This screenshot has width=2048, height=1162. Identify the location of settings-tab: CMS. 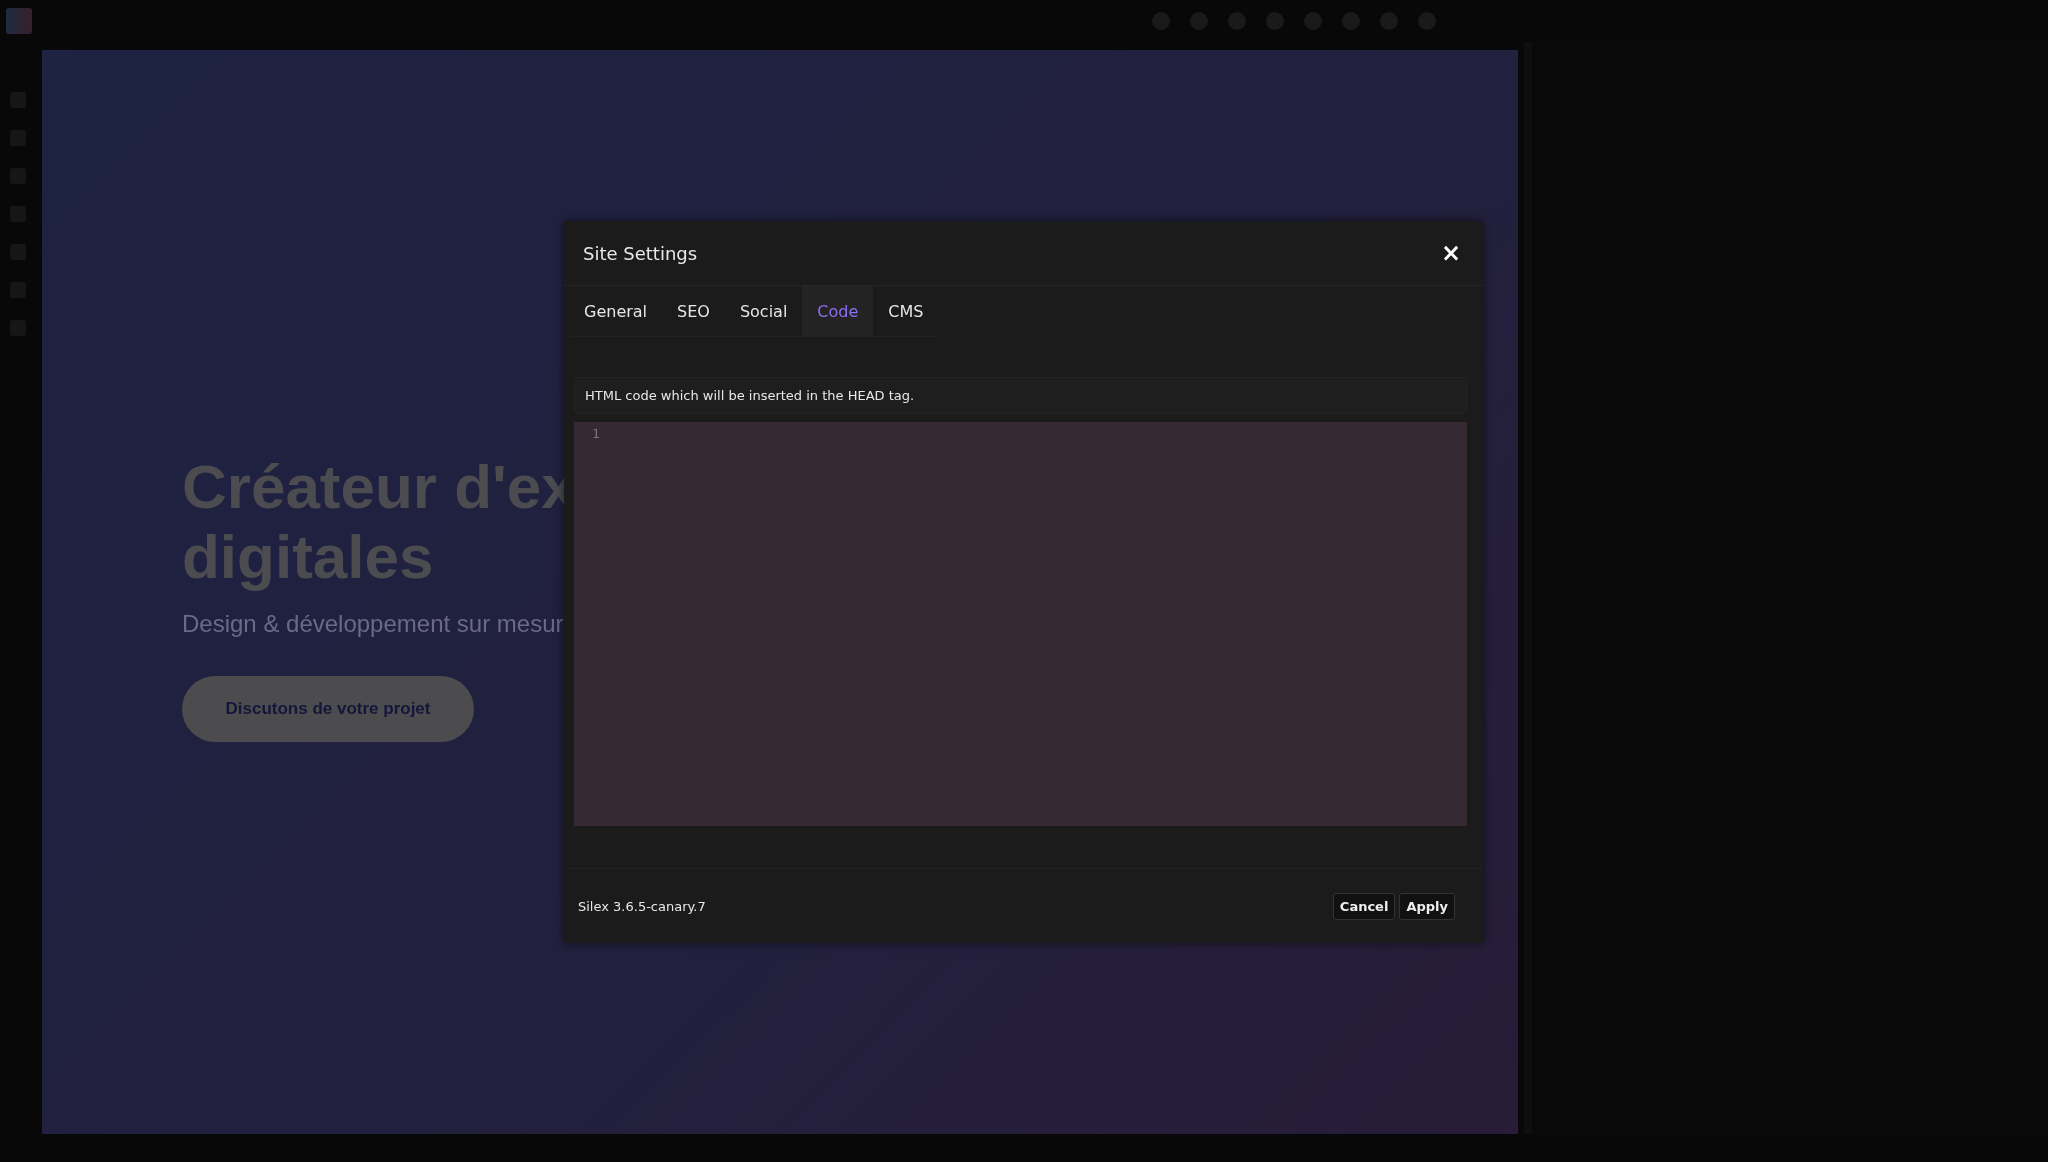
(906, 311).